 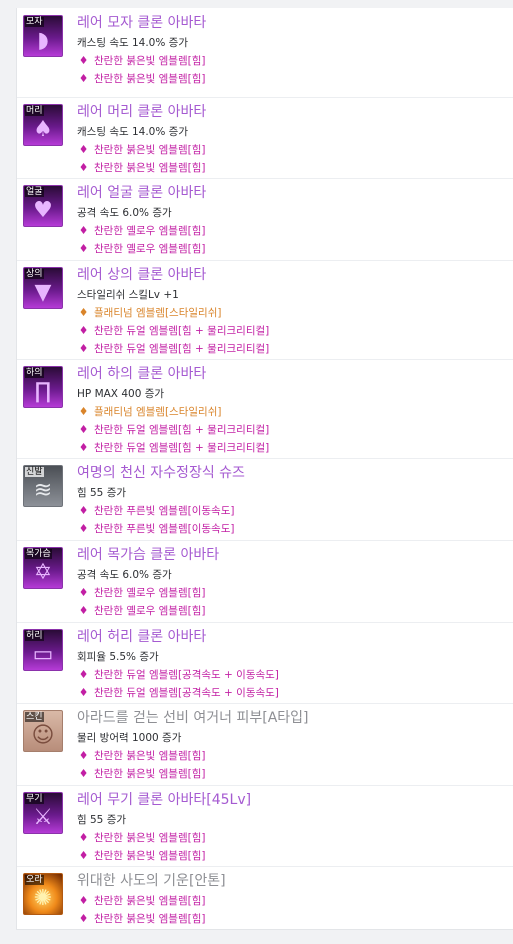 What do you see at coordinates (124, 575) in the screenshot?
I see `item-stat: 공격 속도 6.0% 증가` at bounding box center [124, 575].